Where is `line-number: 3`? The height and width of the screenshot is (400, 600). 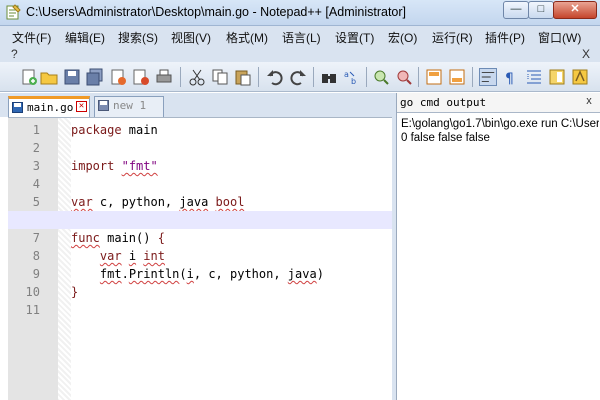
line-number: 3 is located at coordinates (36, 166).